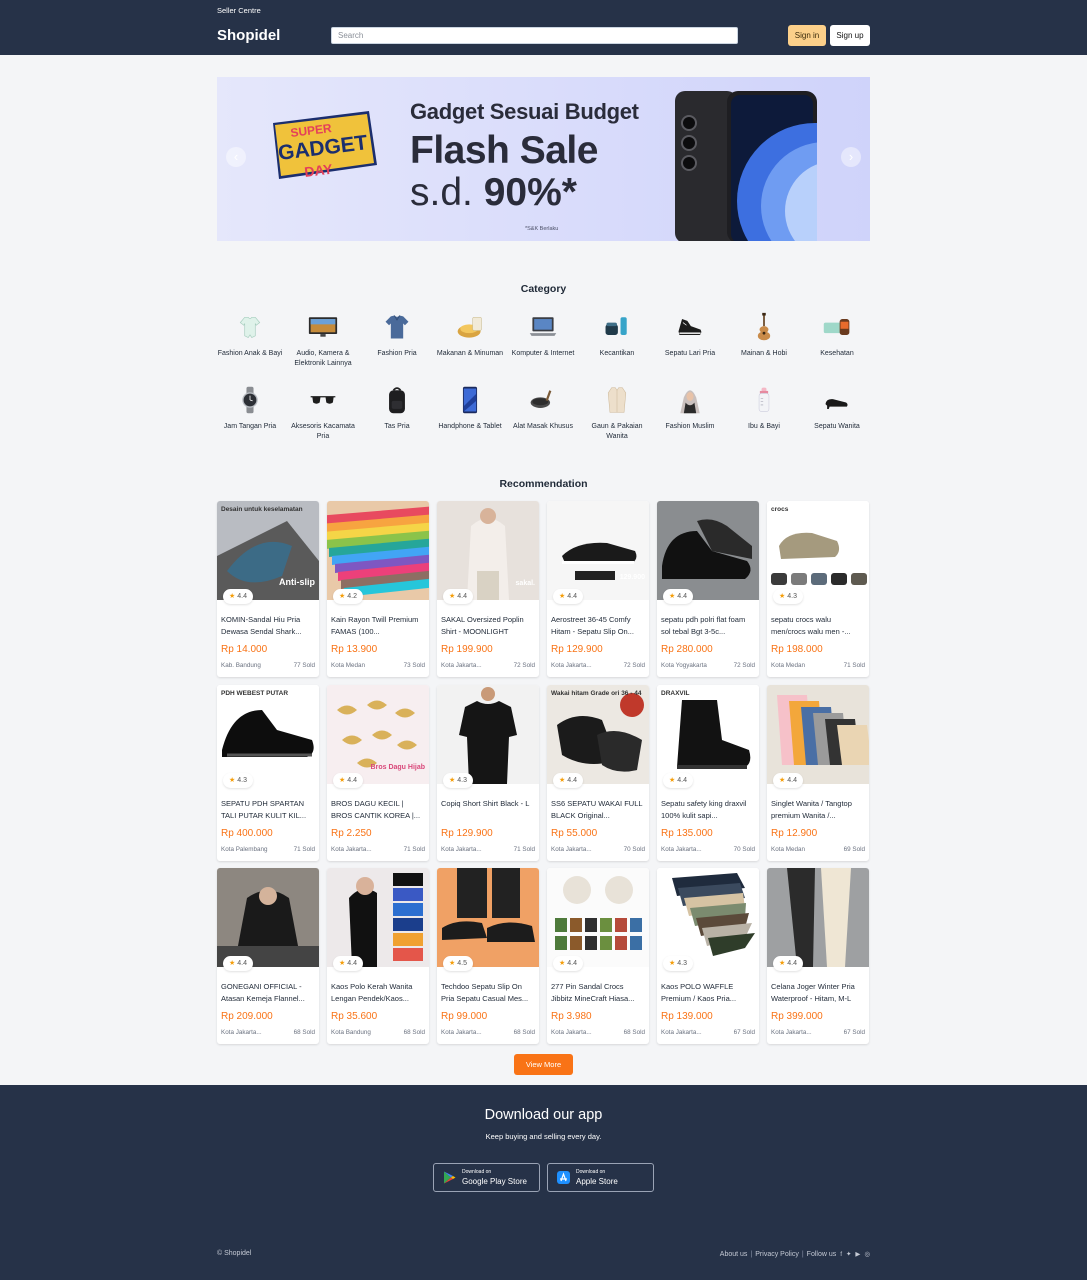 Image resolution: width=1087 pixels, height=1280 pixels. Describe the element at coordinates (397, 327) in the screenshot. I see `shirt-icon` at that location.